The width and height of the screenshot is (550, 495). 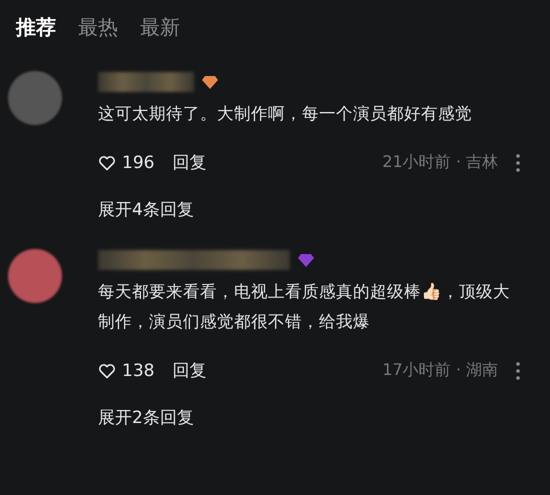 What do you see at coordinates (309, 417) in the screenshot?
I see `expand-replies-link: 展开2条回复` at bounding box center [309, 417].